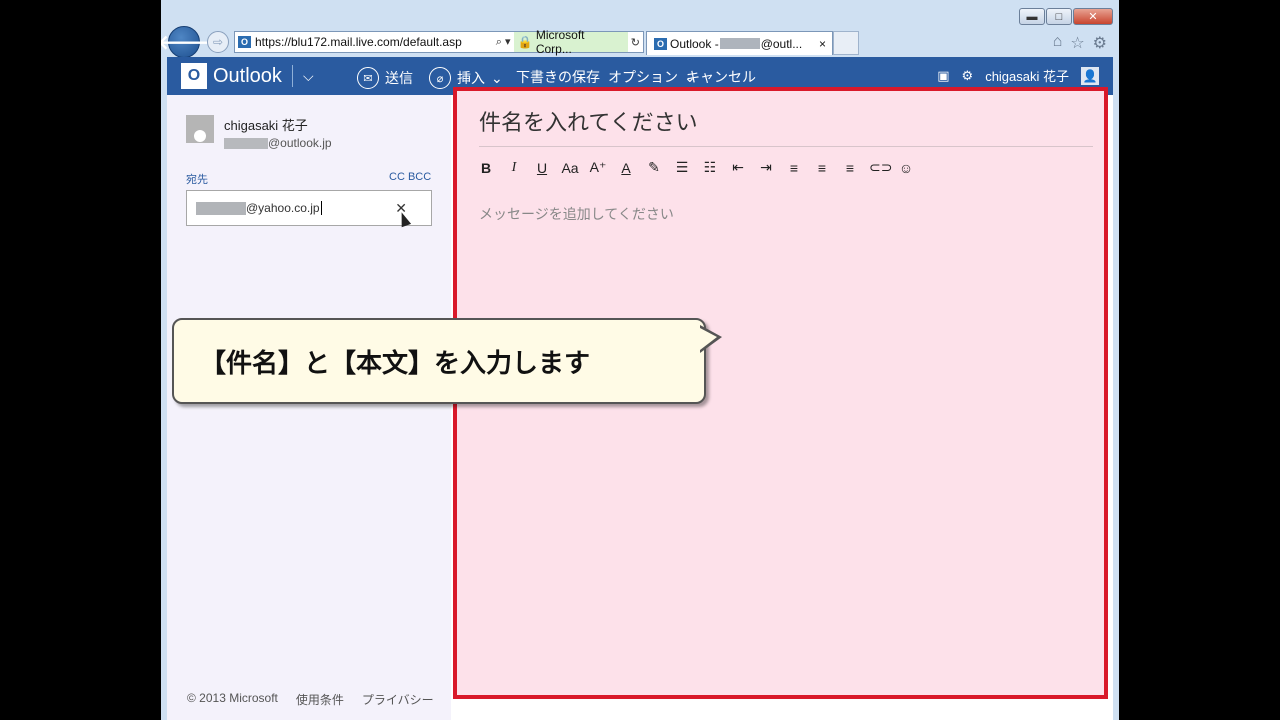 This screenshot has width=1280, height=720. What do you see at coordinates (846, 43) in the screenshot?
I see `new-tab-button` at bounding box center [846, 43].